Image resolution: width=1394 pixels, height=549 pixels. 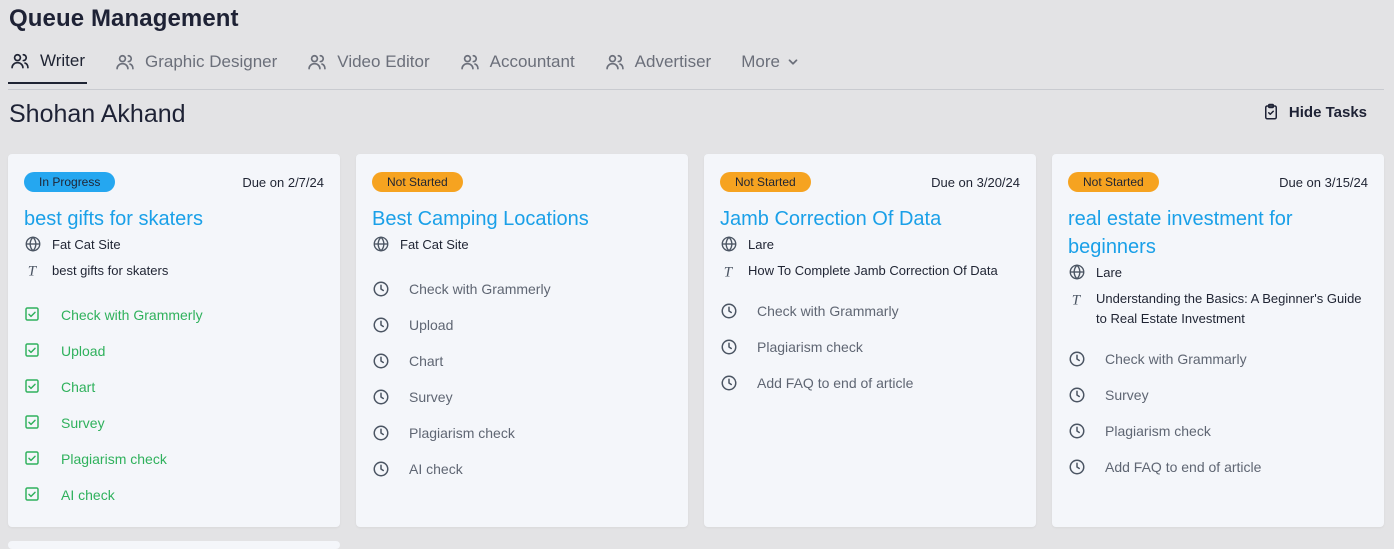 I want to click on clipboard-check-icon, so click(x=1271, y=112).